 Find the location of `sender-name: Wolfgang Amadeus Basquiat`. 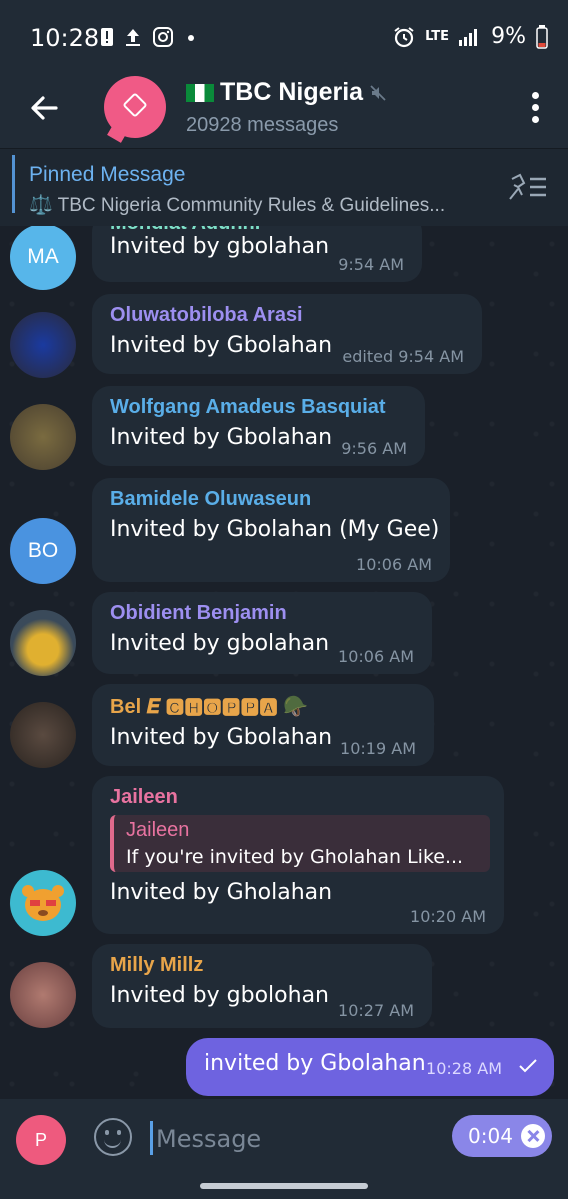

sender-name: Wolfgang Amadeus Basquiat is located at coordinates (258, 407).